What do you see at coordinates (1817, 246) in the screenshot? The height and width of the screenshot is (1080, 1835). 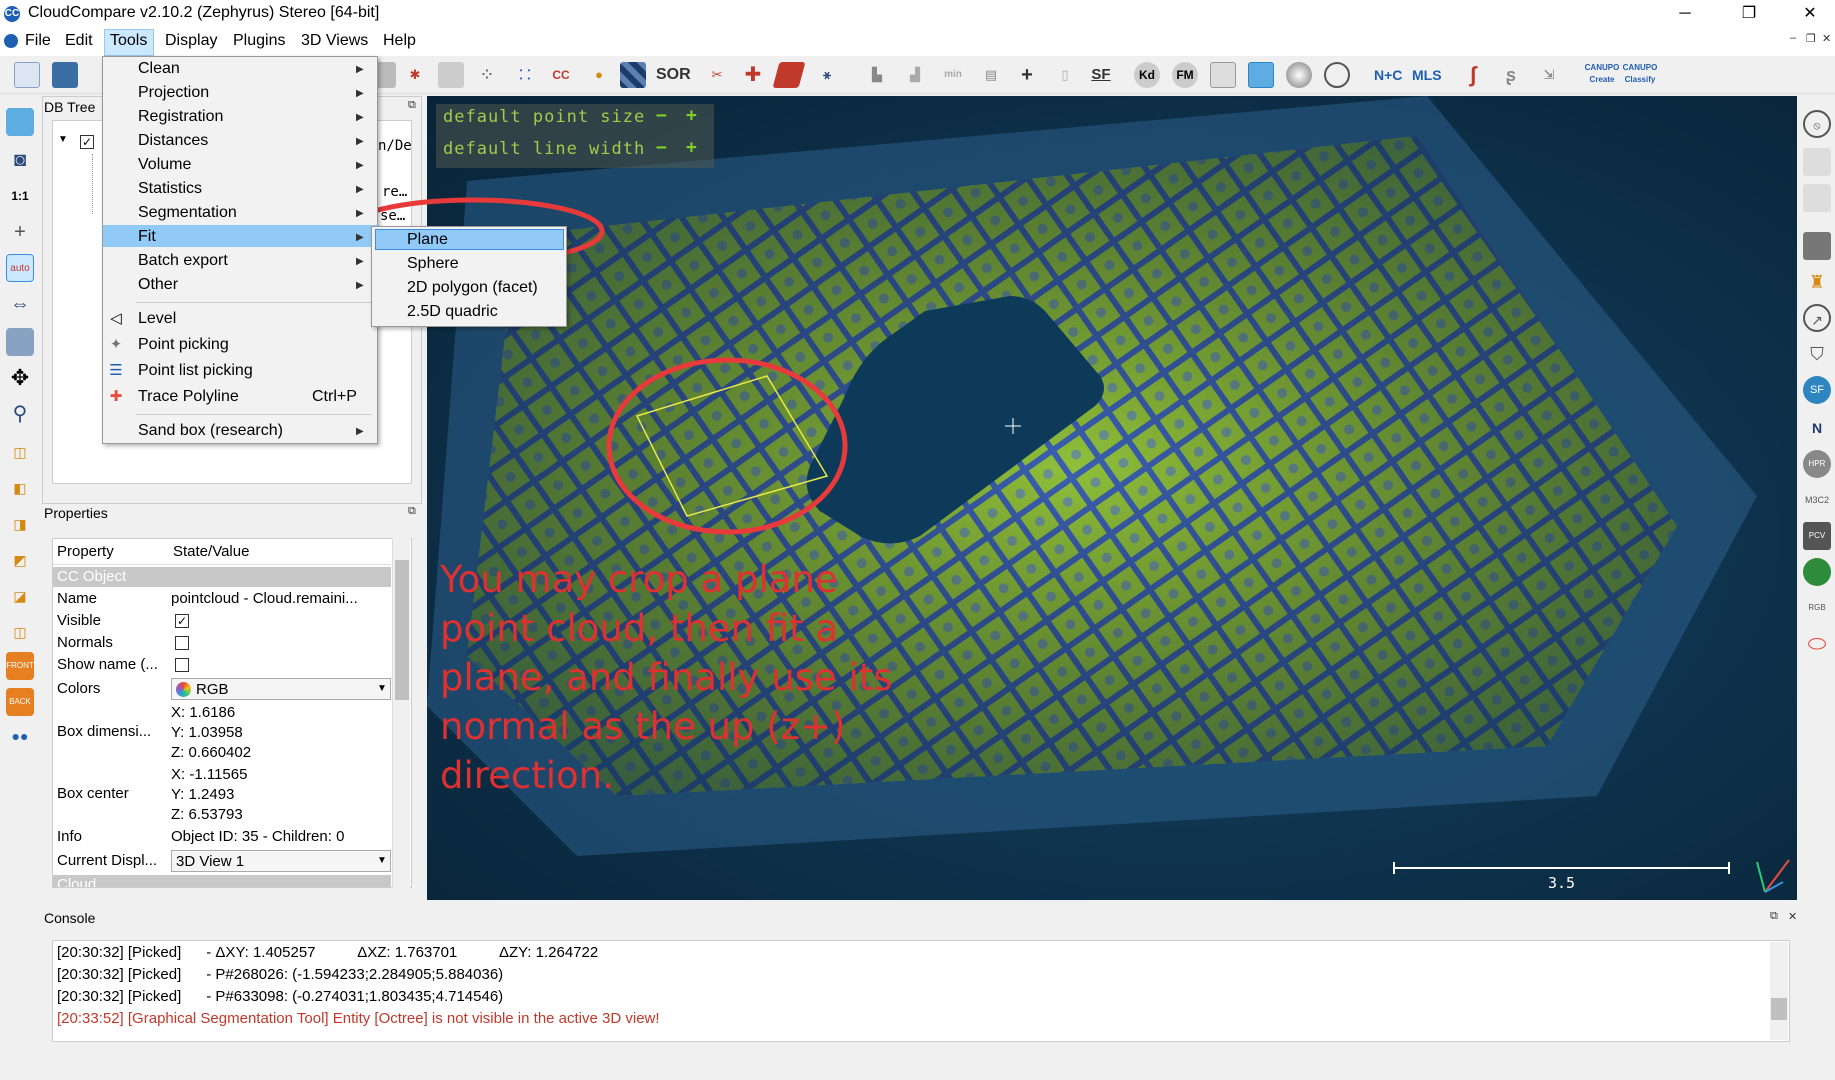 I see `animation-icon` at bounding box center [1817, 246].